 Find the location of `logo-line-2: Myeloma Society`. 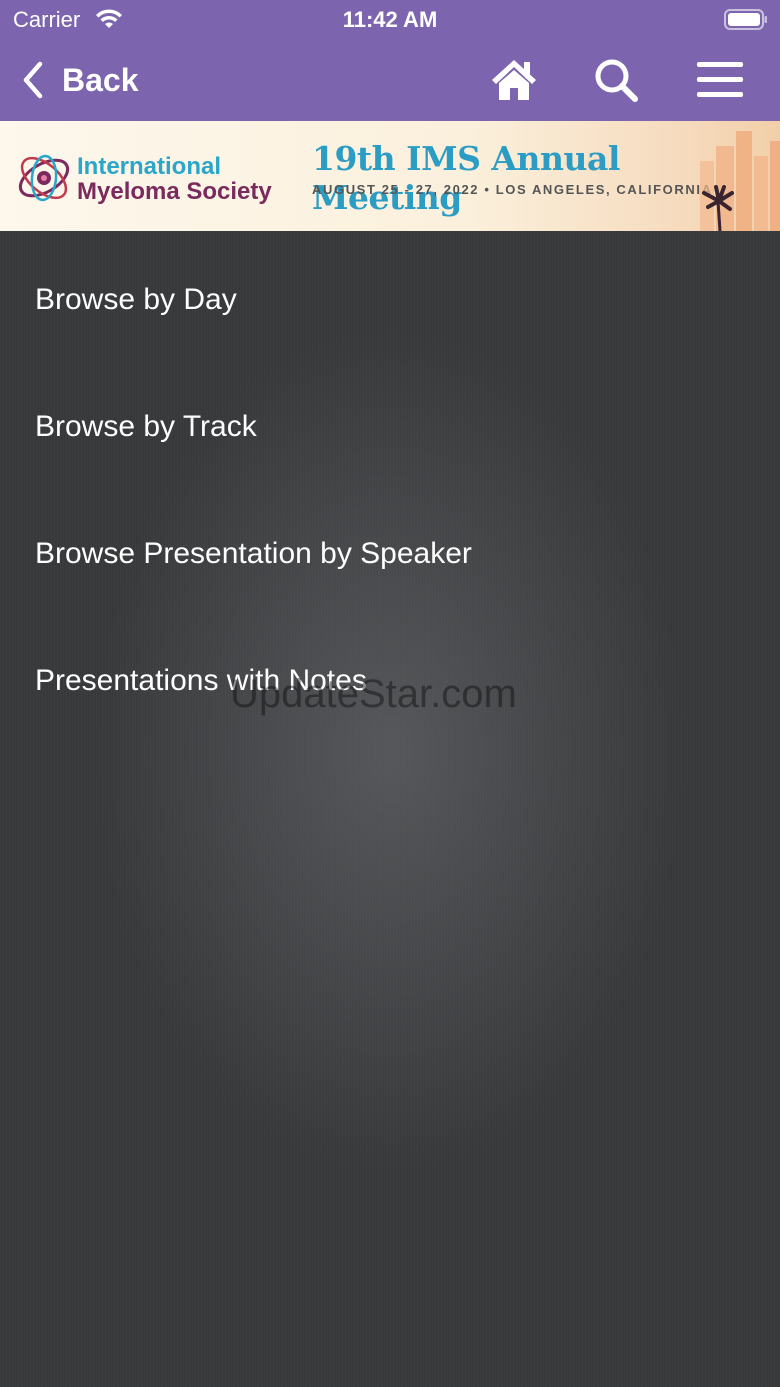

logo-line-2: Myeloma Society is located at coordinates (174, 191).